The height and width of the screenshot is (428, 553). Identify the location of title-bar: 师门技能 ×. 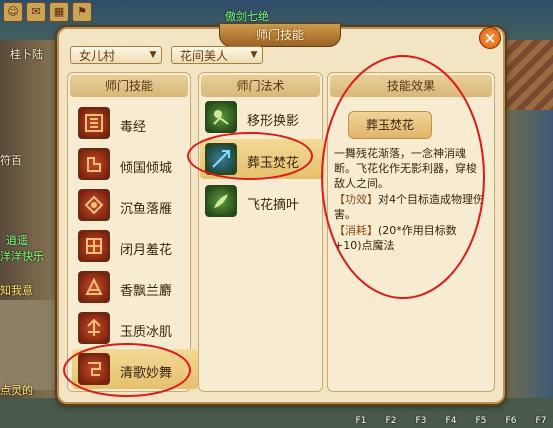
(281, 36).